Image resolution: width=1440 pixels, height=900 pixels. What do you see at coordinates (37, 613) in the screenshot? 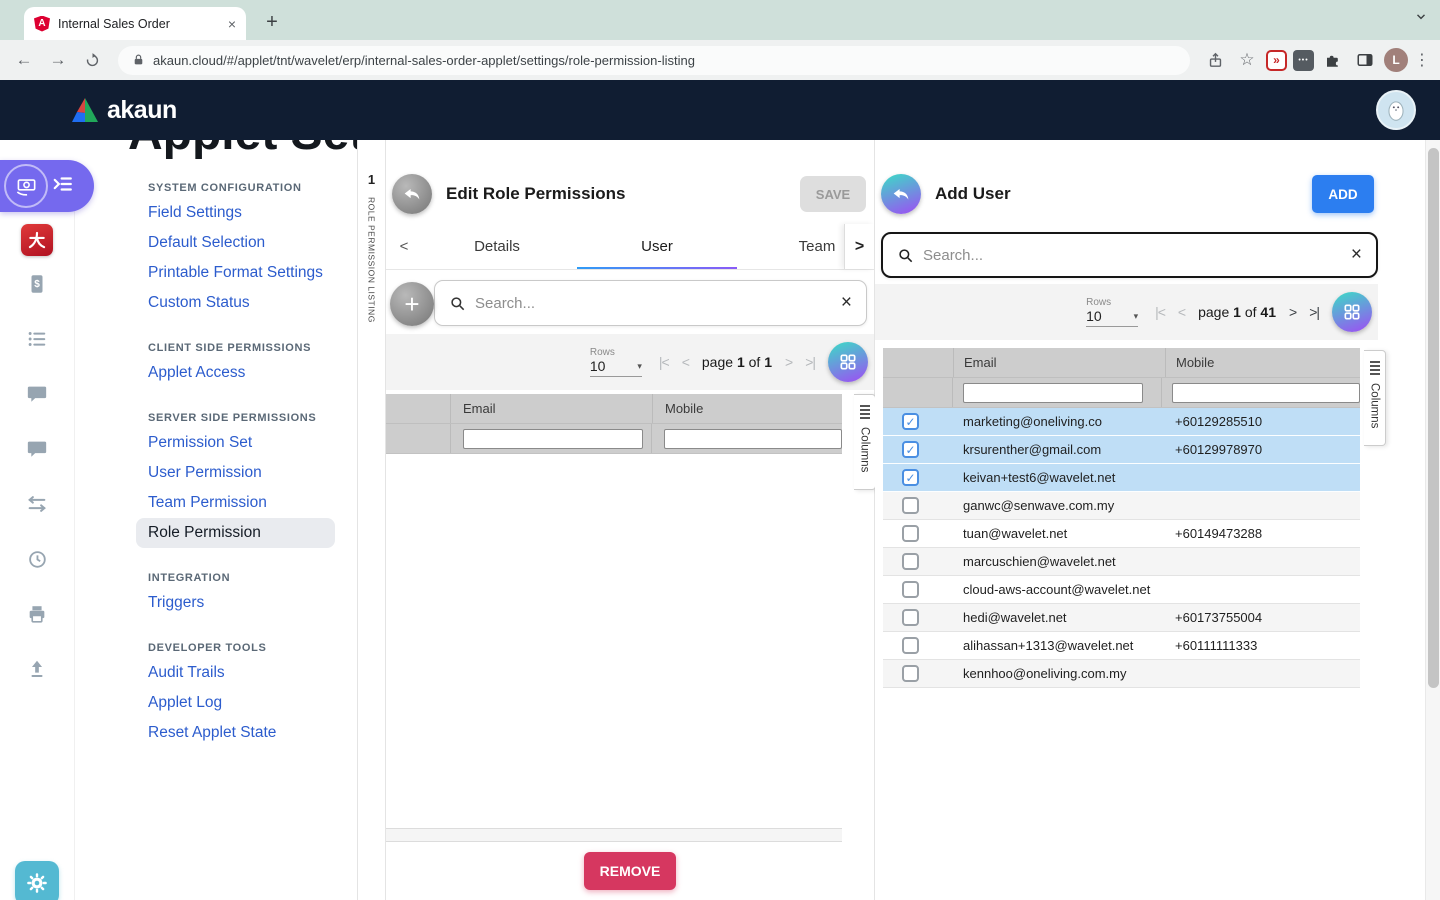
I see `printer-icon` at bounding box center [37, 613].